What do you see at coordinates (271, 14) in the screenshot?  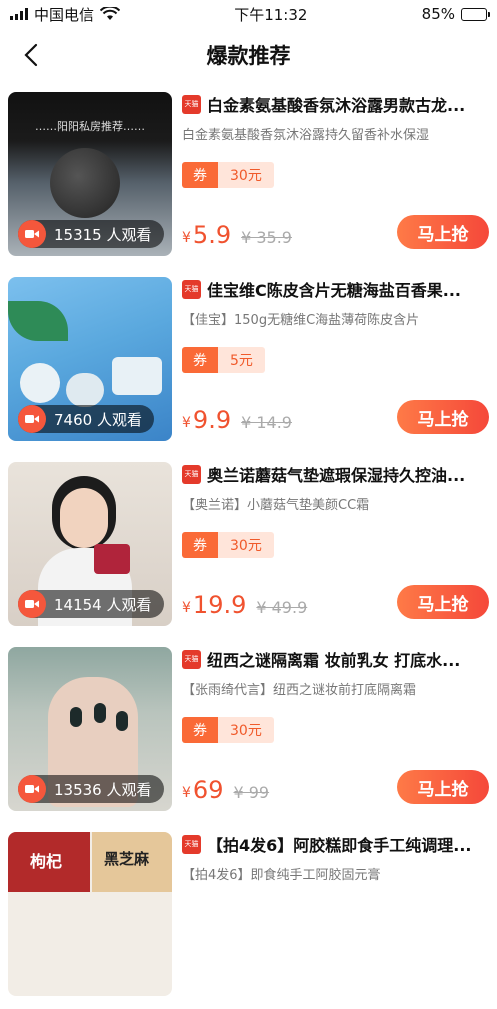 I see `status-time: 下午11:32` at bounding box center [271, 14].